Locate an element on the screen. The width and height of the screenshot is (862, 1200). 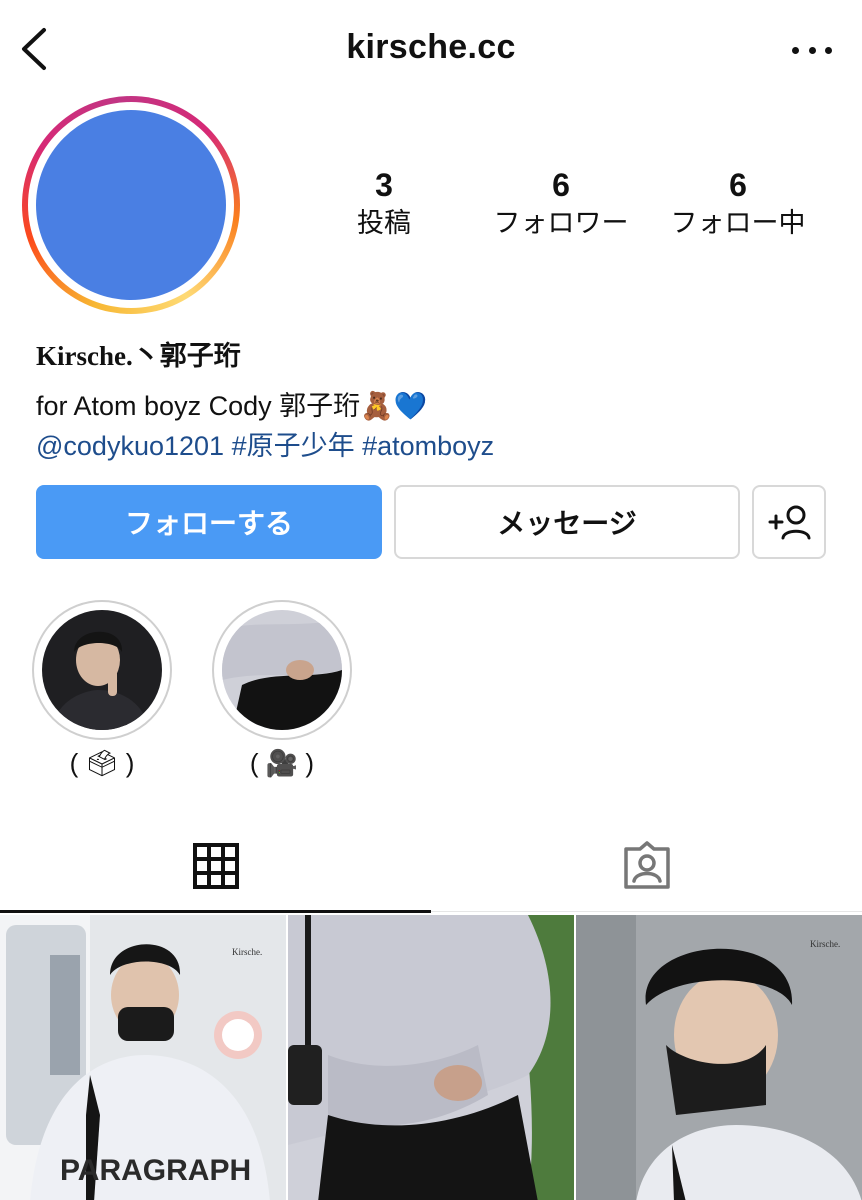
tagged-person-icon is located at coordinates (646, 865).